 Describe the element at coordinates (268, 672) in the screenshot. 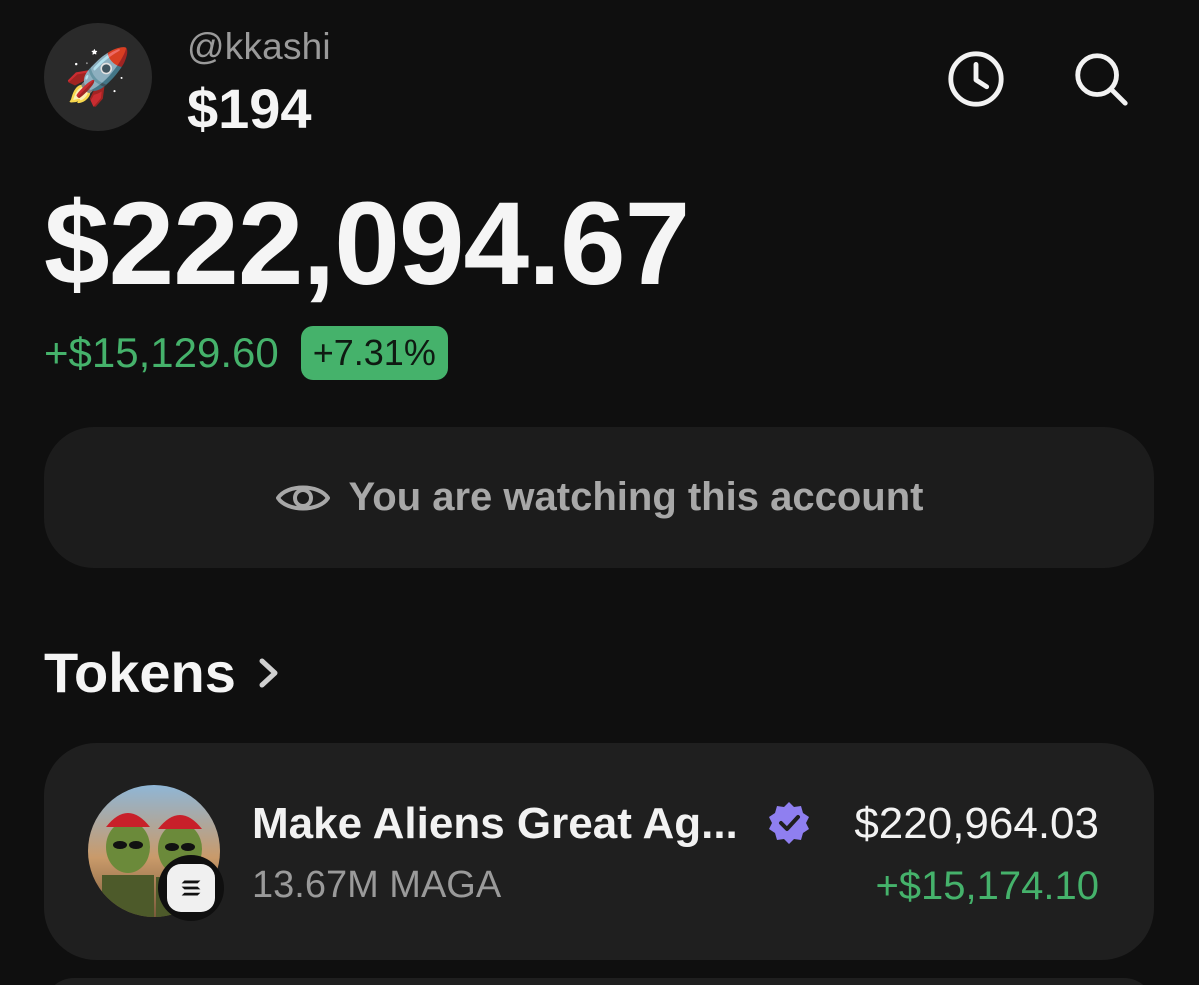

I see `chevron-right-icon` at that location.